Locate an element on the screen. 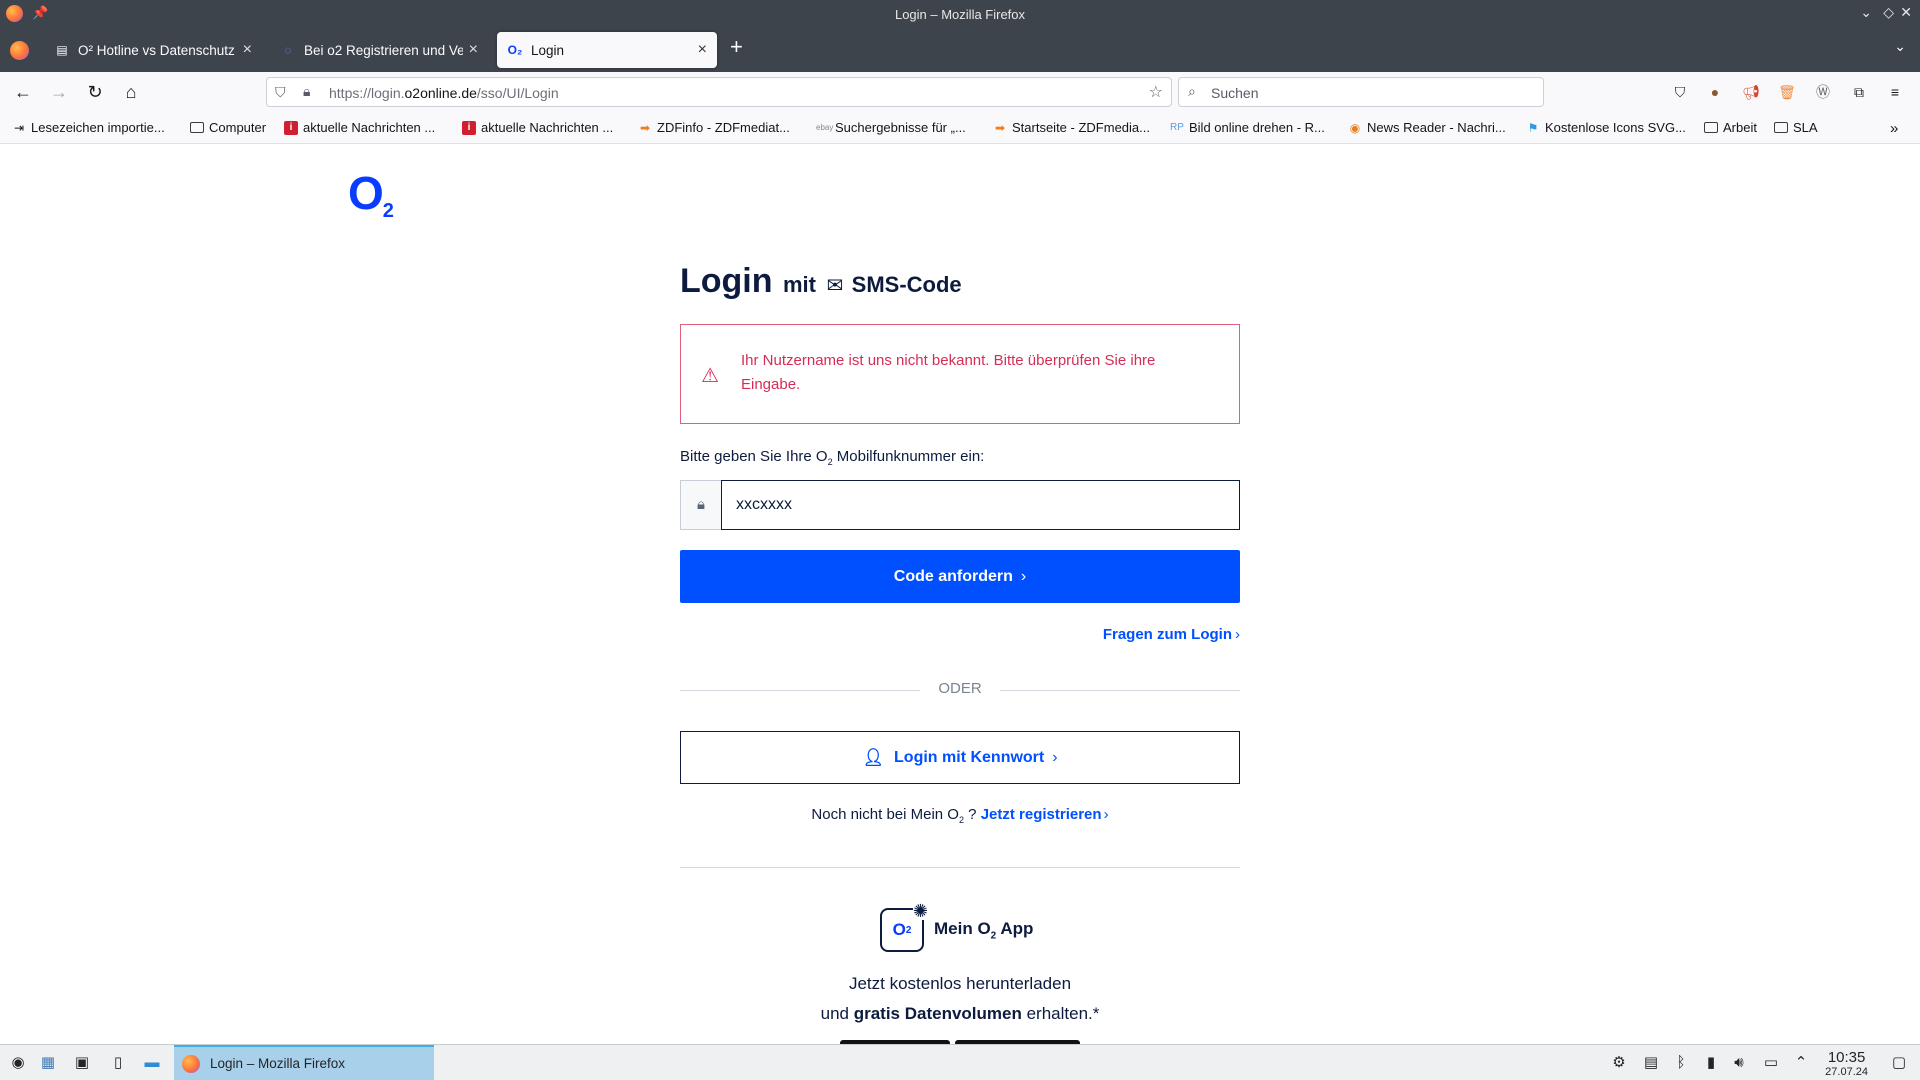 Image resolution: width=1920 pixels, height=1080 pixels. window-titlebar: 📌 Login – Mozilla Firefox ⌄ ◇ ✕ is located at coordinates (960, 14).